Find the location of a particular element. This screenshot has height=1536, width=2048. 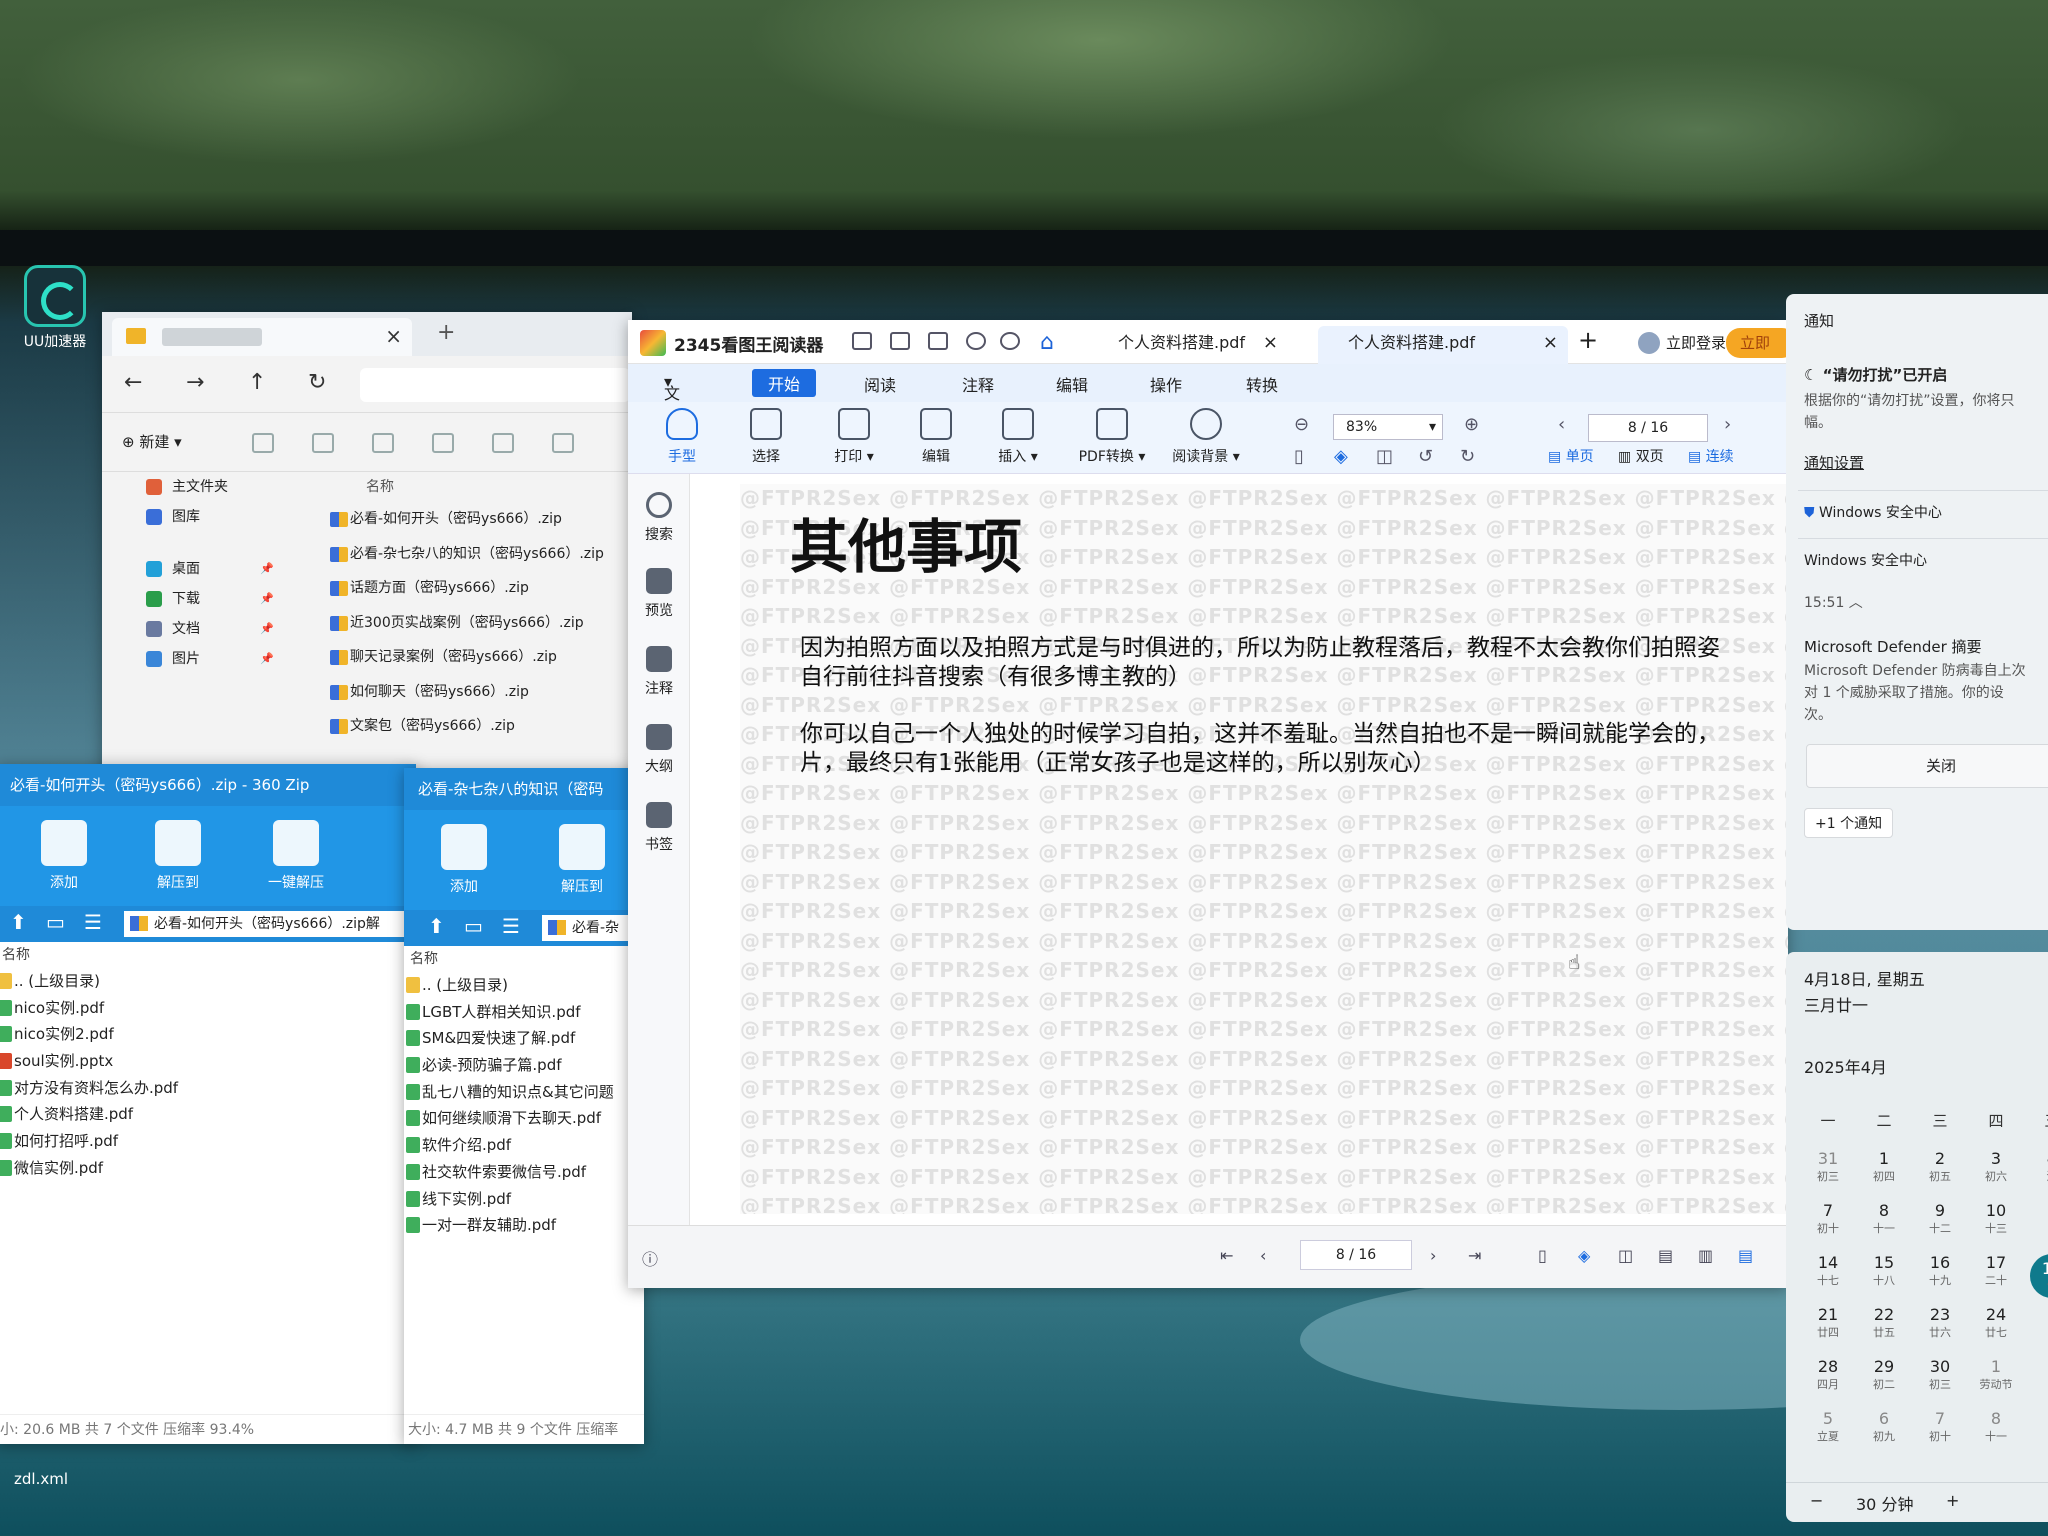

up-icon: ↑ is located at coordinates (257, 382).